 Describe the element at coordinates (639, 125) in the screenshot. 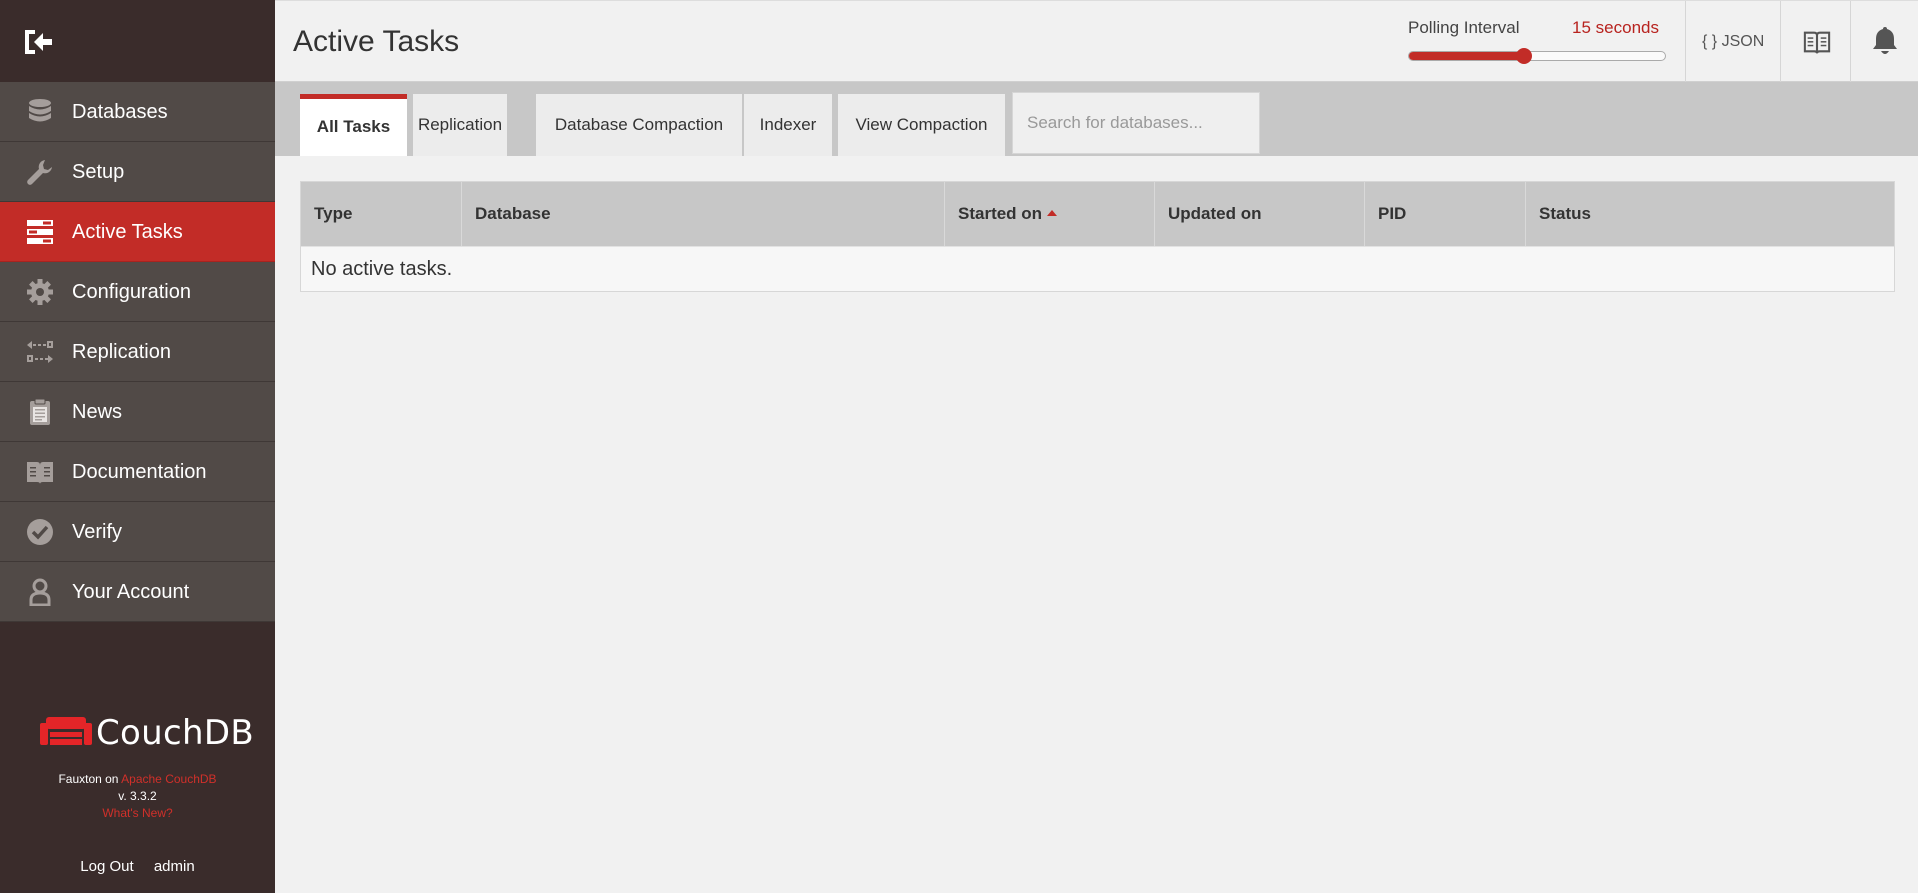

I see `tab-database-compaction: Database Compaction` at that location.